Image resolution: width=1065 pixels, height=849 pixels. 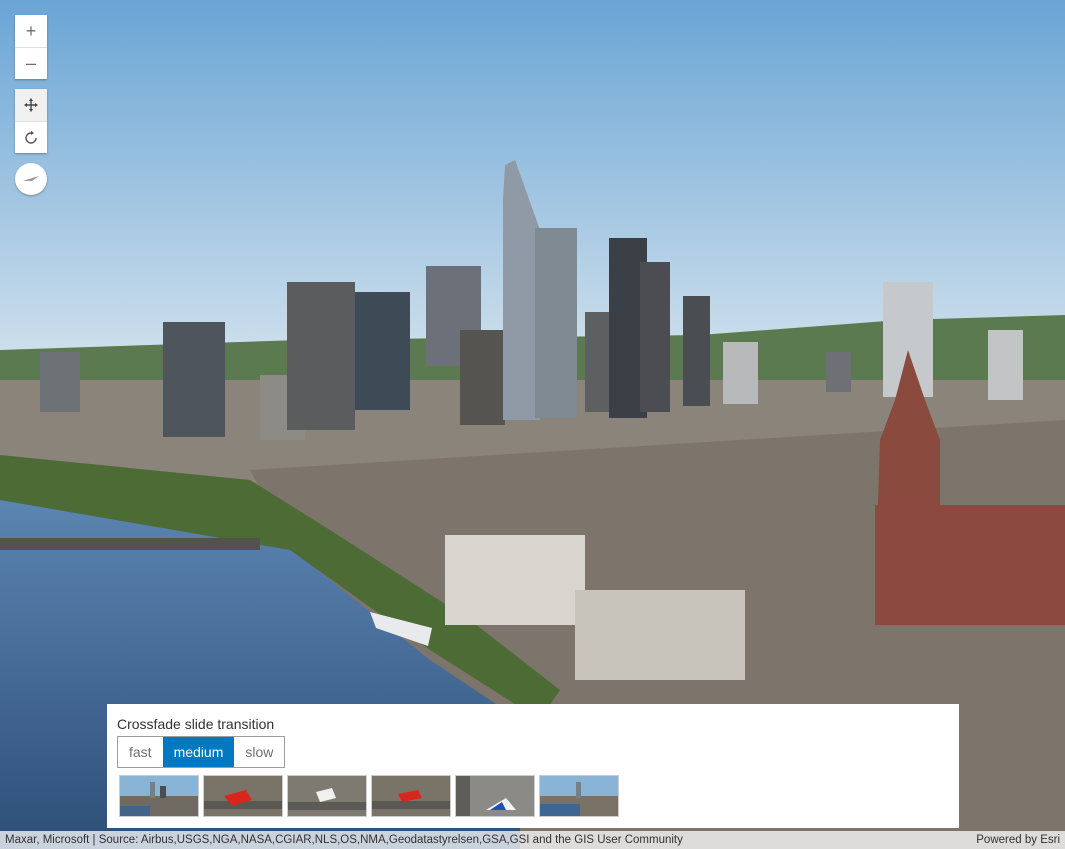 What do you see at coordinates (196, 724) in the screenshot?
I see `panel-title: Crossfade slide transition` at bounding box center [196, 724].